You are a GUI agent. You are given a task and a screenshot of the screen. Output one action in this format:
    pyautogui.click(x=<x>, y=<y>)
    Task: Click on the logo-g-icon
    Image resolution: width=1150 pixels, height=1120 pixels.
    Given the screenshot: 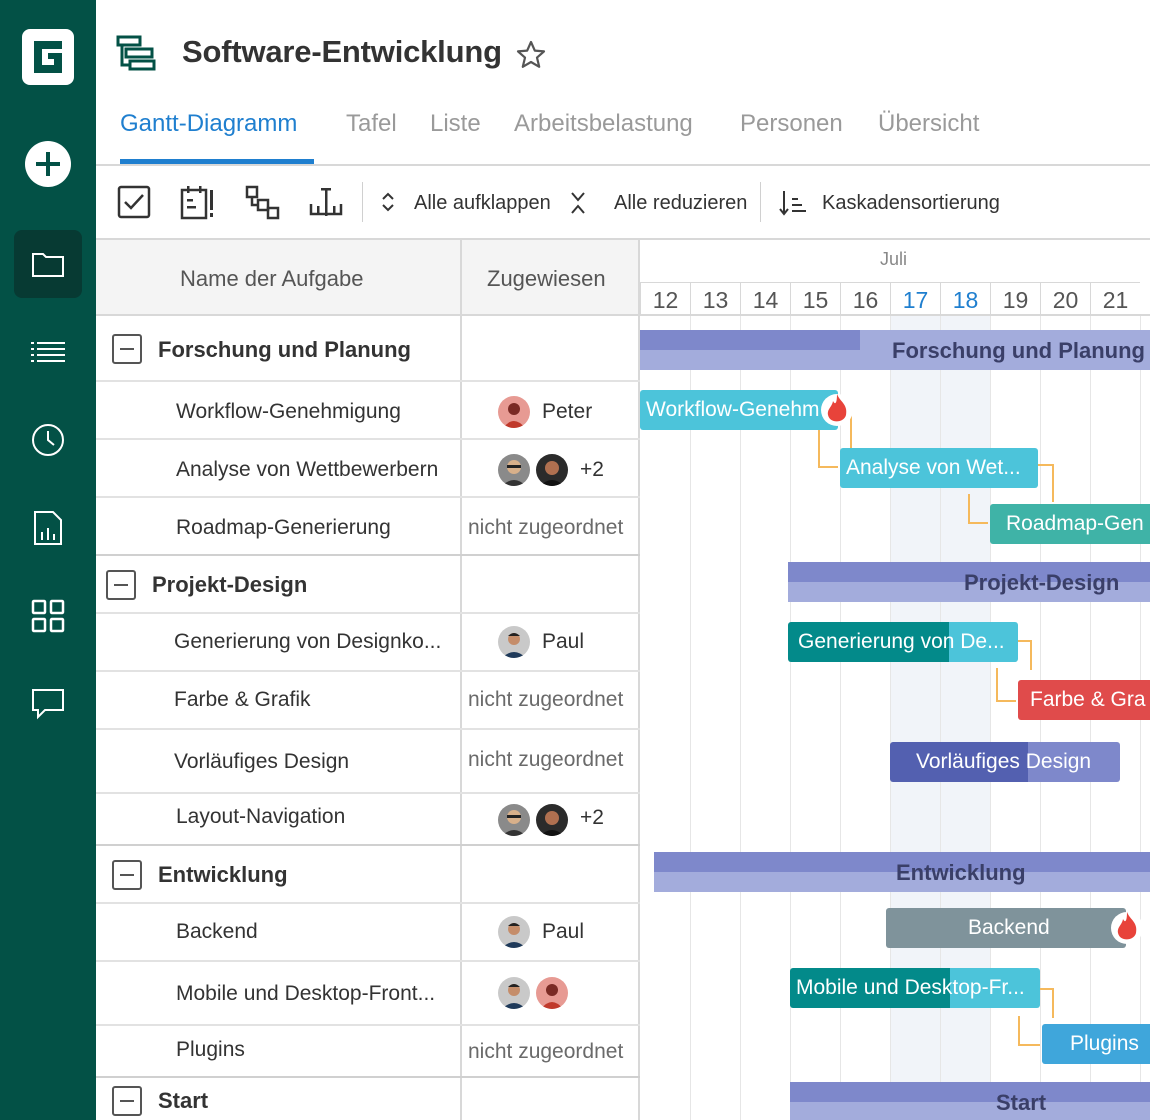 What is the action you would take?
    pyautogui.click(x=48, y=57)
    